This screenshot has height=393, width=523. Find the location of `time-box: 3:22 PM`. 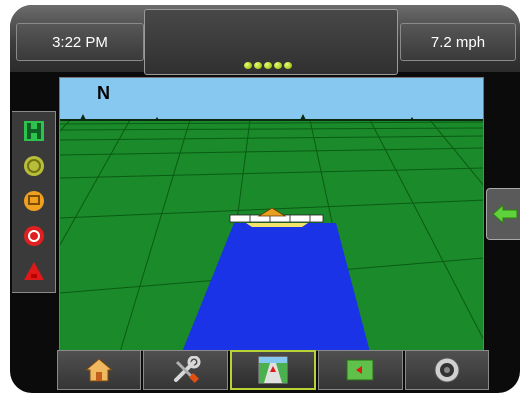

time-box: 3:22 PM is located at coordinates (80, 42).